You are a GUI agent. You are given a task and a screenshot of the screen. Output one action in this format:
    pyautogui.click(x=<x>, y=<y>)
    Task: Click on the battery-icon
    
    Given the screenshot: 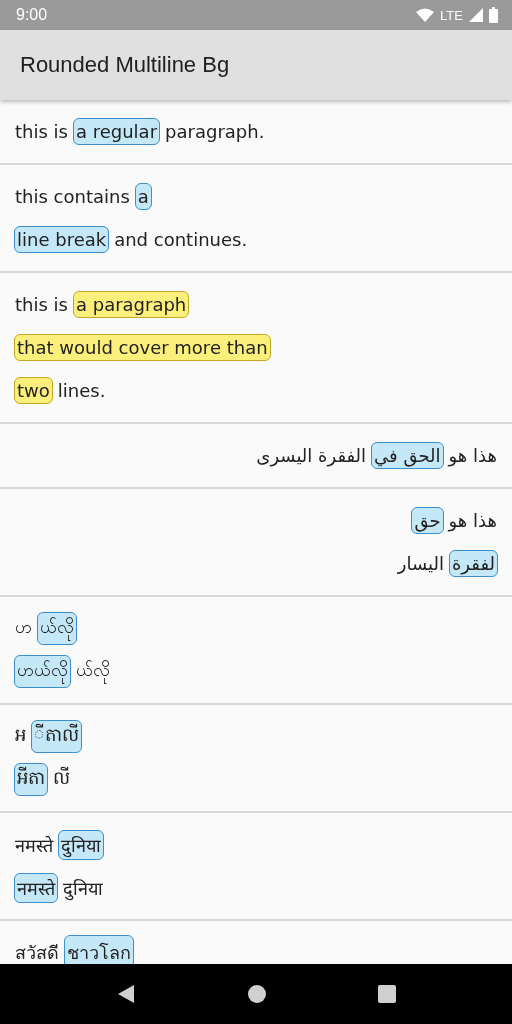 What is the action you would take?
    pyautogui.click(x=493, y=15)
    